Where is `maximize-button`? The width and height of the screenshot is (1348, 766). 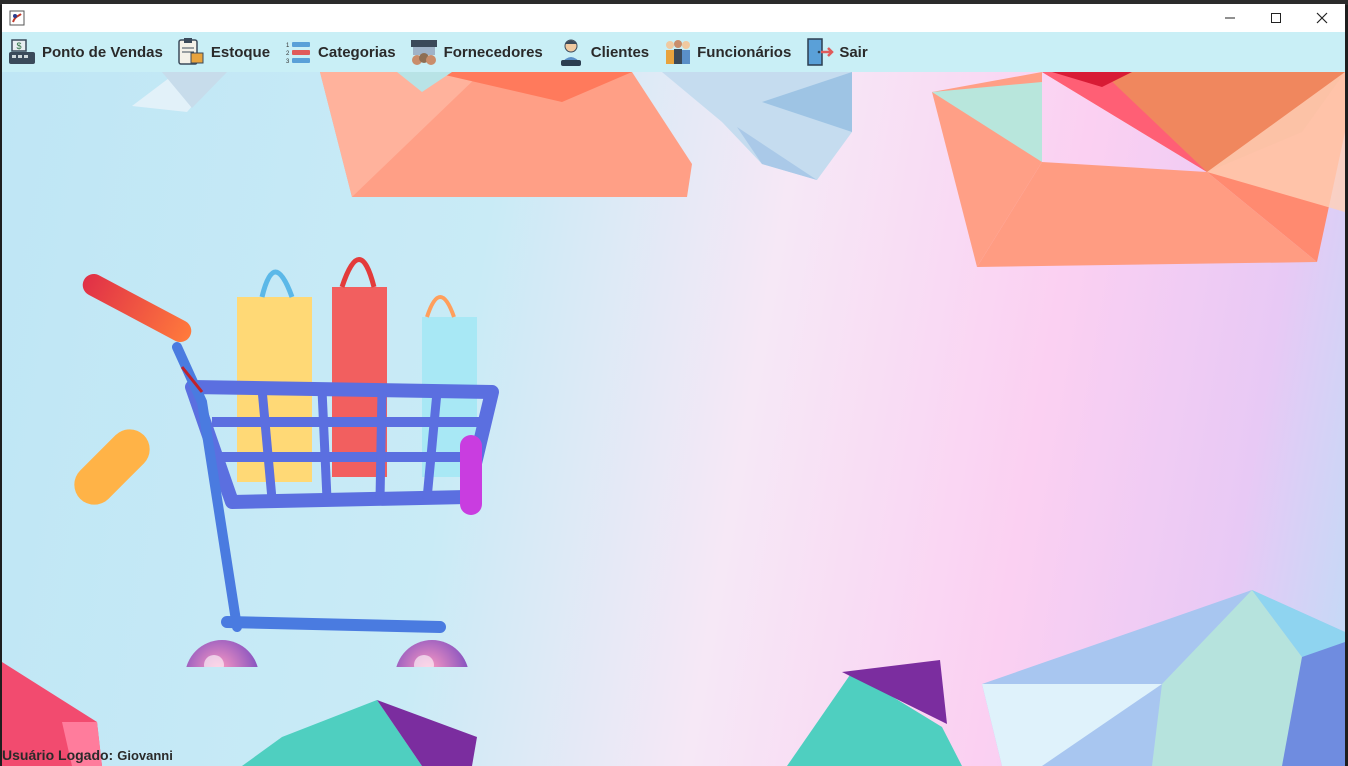 maximize-button is located at coordinates (1276, 18).